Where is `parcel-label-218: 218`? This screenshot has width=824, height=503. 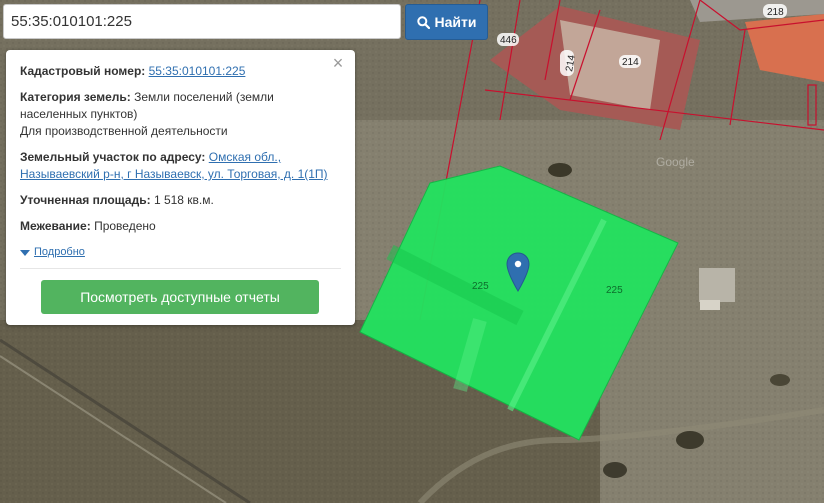
parcel-label-218: 218 is located at coordinates (775, 12).